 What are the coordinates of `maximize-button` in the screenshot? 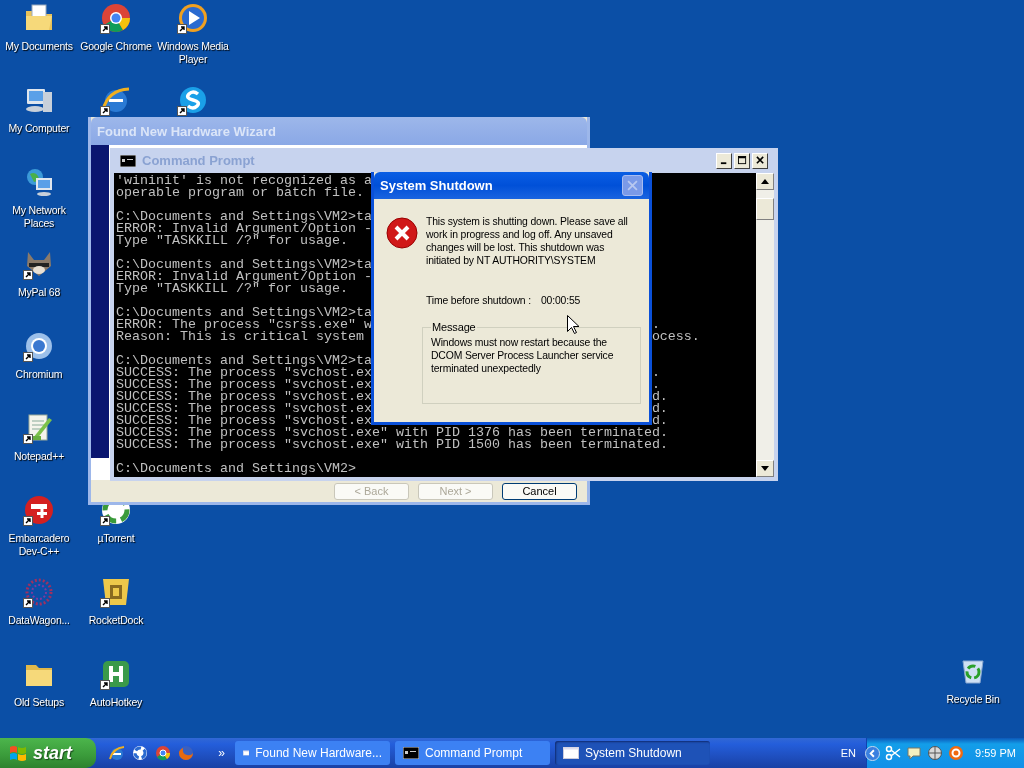 It's located at (742, 160).